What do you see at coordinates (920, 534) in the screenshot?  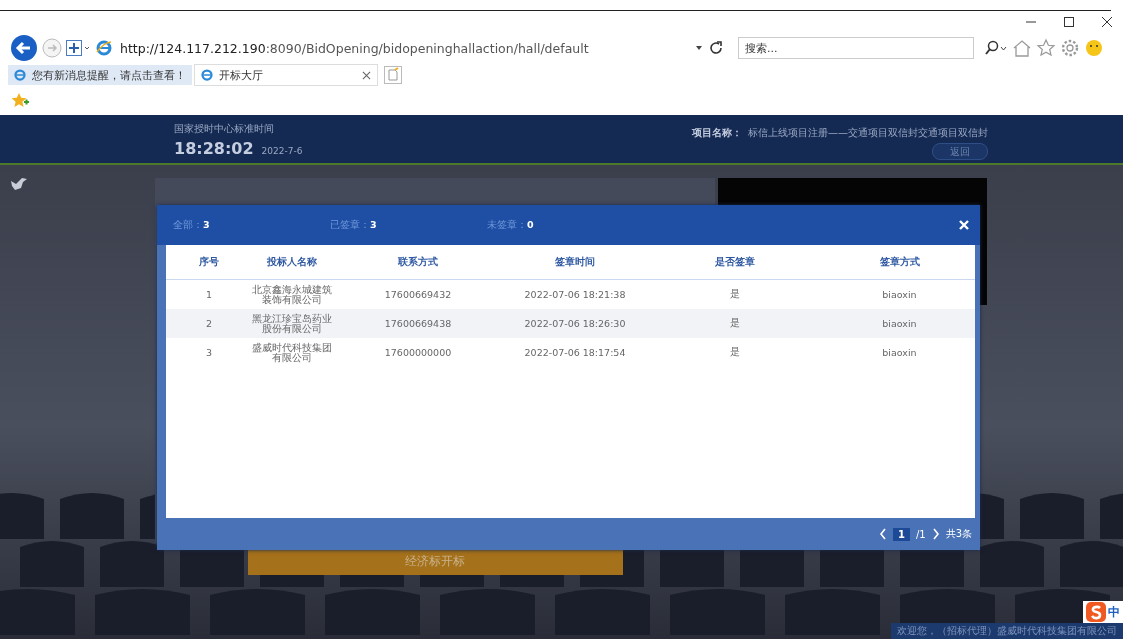 I see `page-total: /1` at bounding box center [920, 534].